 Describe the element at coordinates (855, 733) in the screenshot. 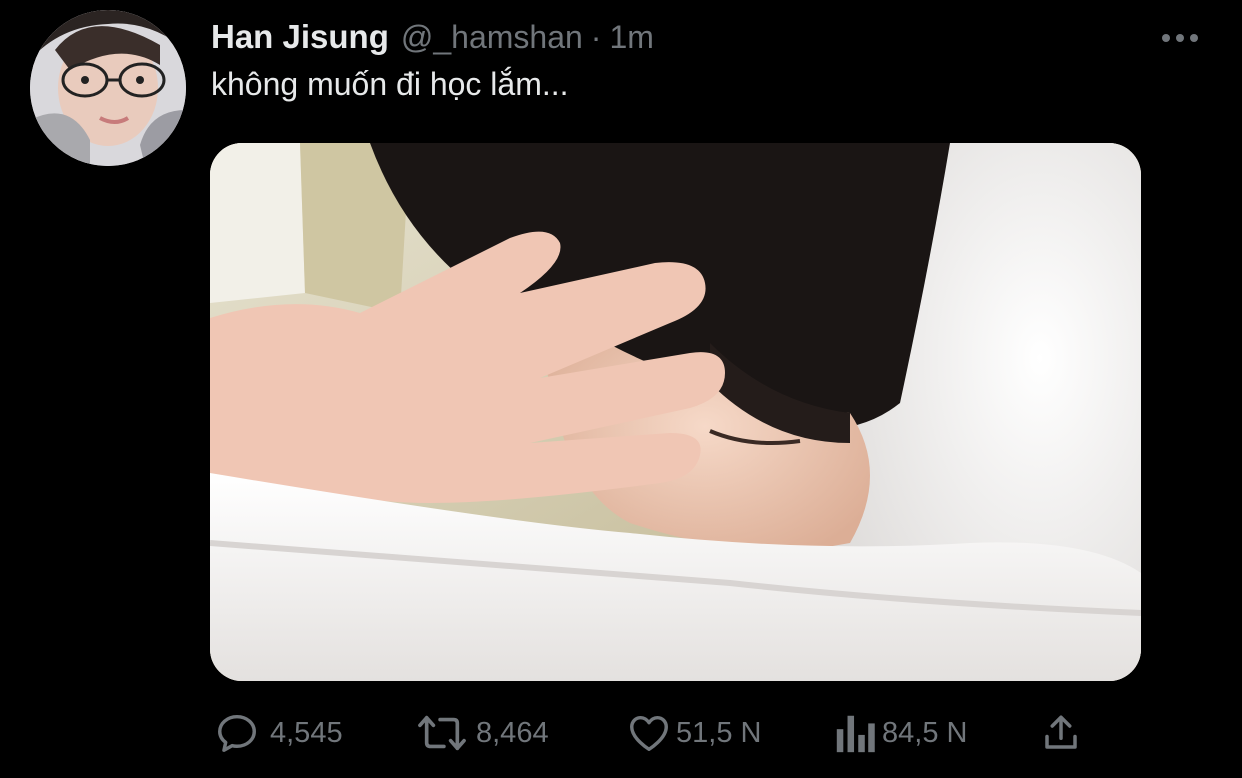

I see `views-icon` at that location.